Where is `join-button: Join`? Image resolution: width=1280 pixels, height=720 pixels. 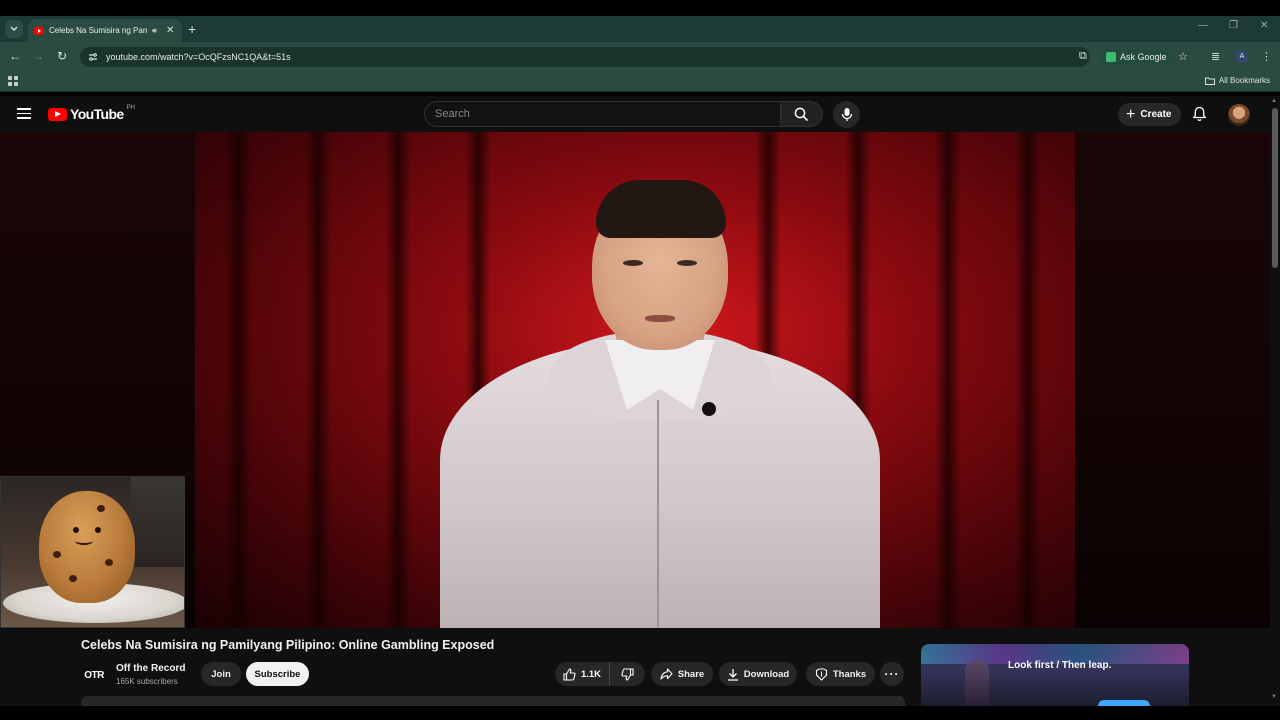 join-button: Join is located at coordinates (221, 674).